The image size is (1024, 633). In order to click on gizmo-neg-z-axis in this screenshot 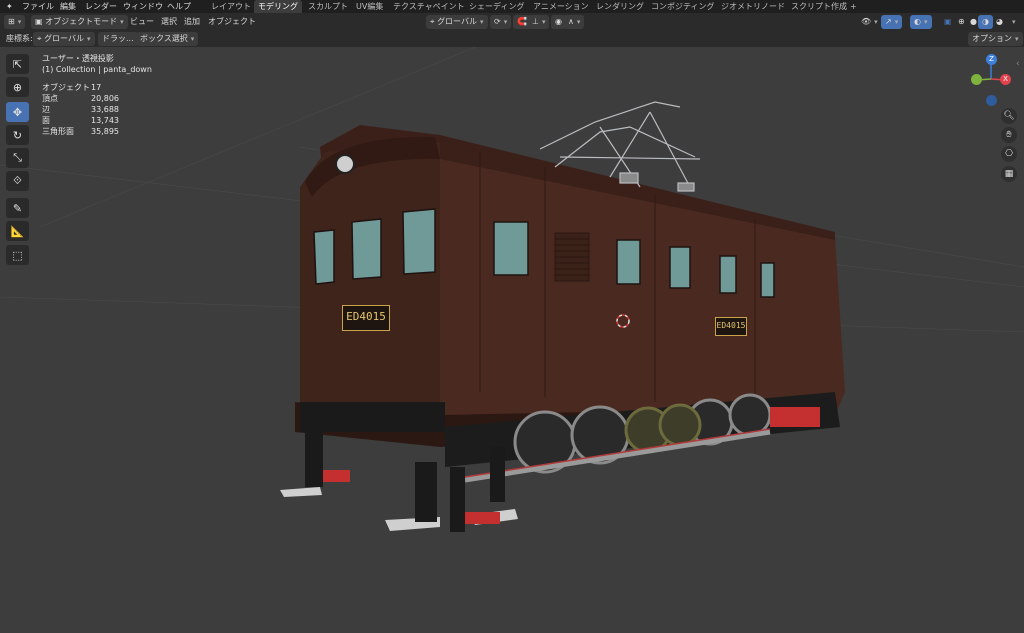, I will do `click(991, 100)`.